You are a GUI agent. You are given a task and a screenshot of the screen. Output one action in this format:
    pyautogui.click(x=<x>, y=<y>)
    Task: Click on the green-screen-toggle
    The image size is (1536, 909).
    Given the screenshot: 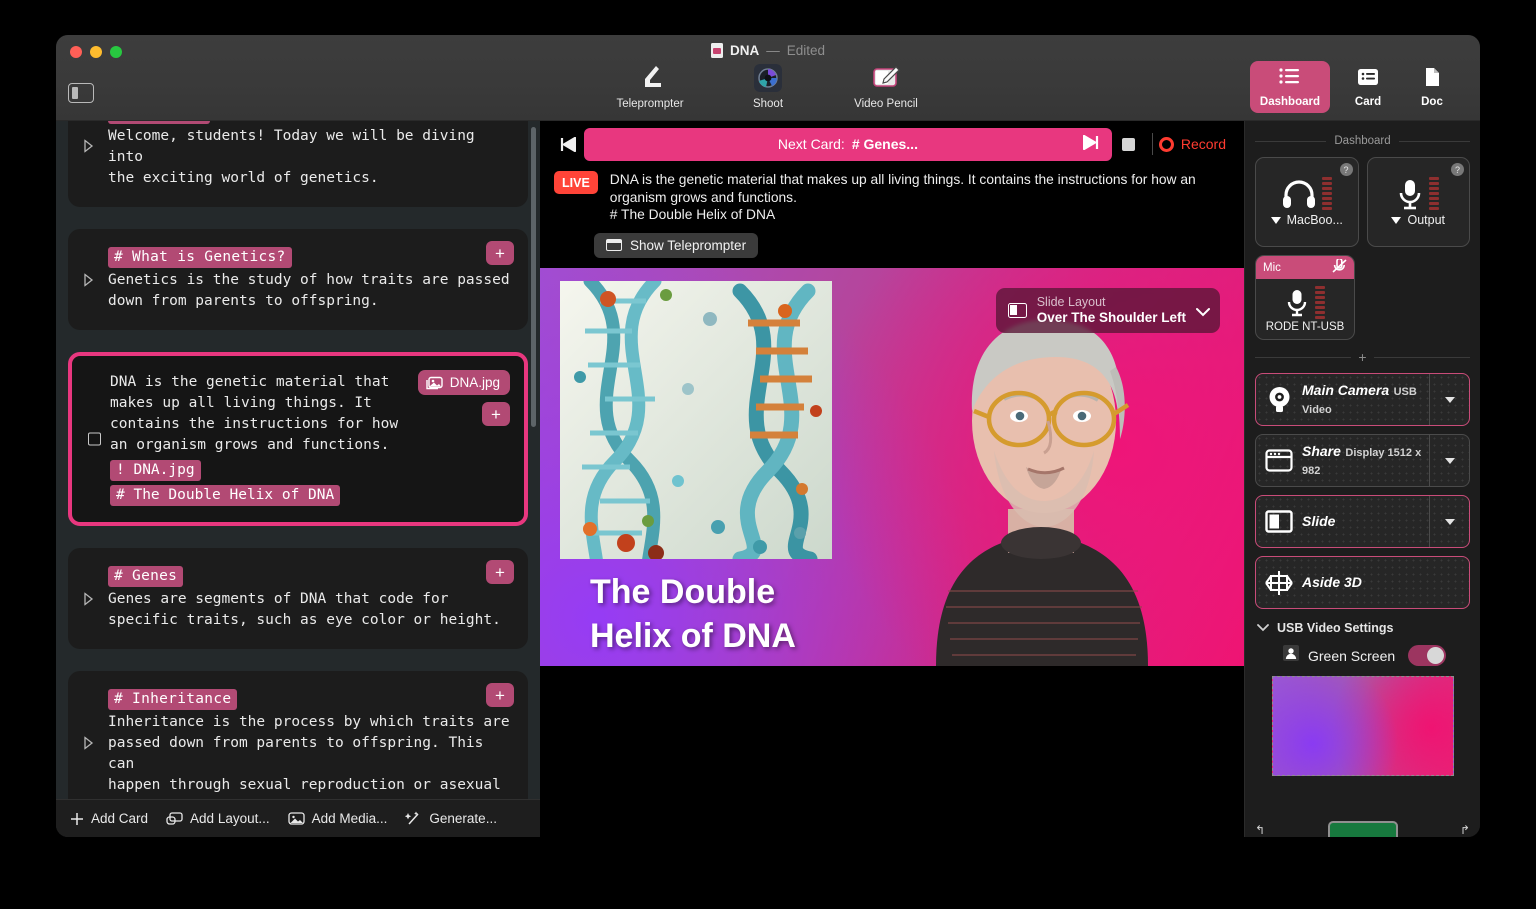 What is the action you would take?
    pyautogui.click(x=1427, y=655)
    